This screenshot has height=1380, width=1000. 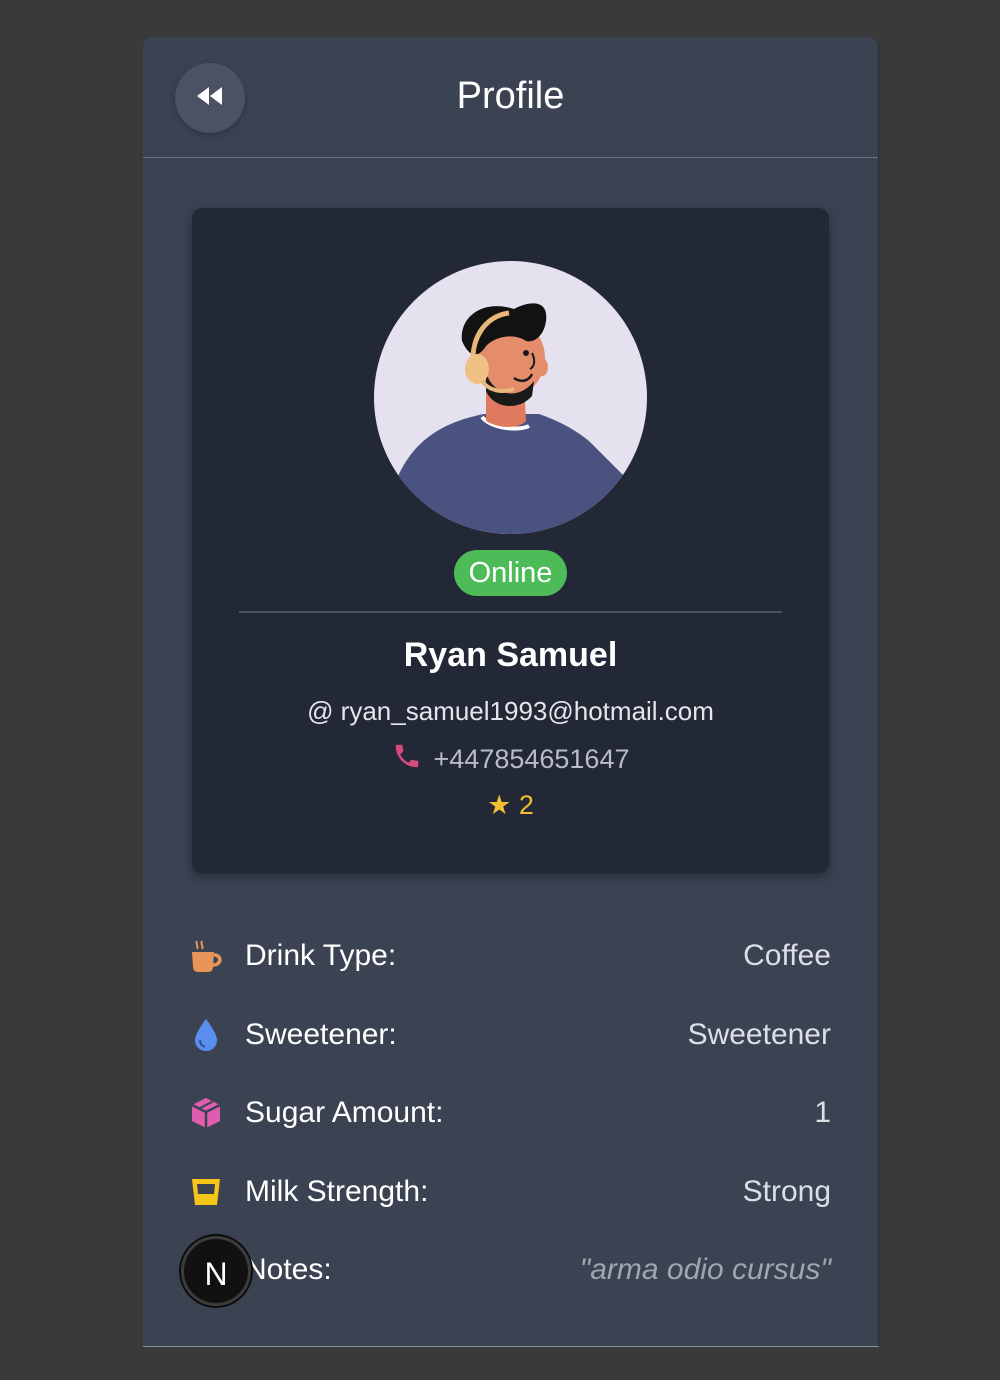 What do you see at coordinates (510, 655) in the screenshot?
I see `user-name: Ryan Samuel` at bounding box center [510, 655].